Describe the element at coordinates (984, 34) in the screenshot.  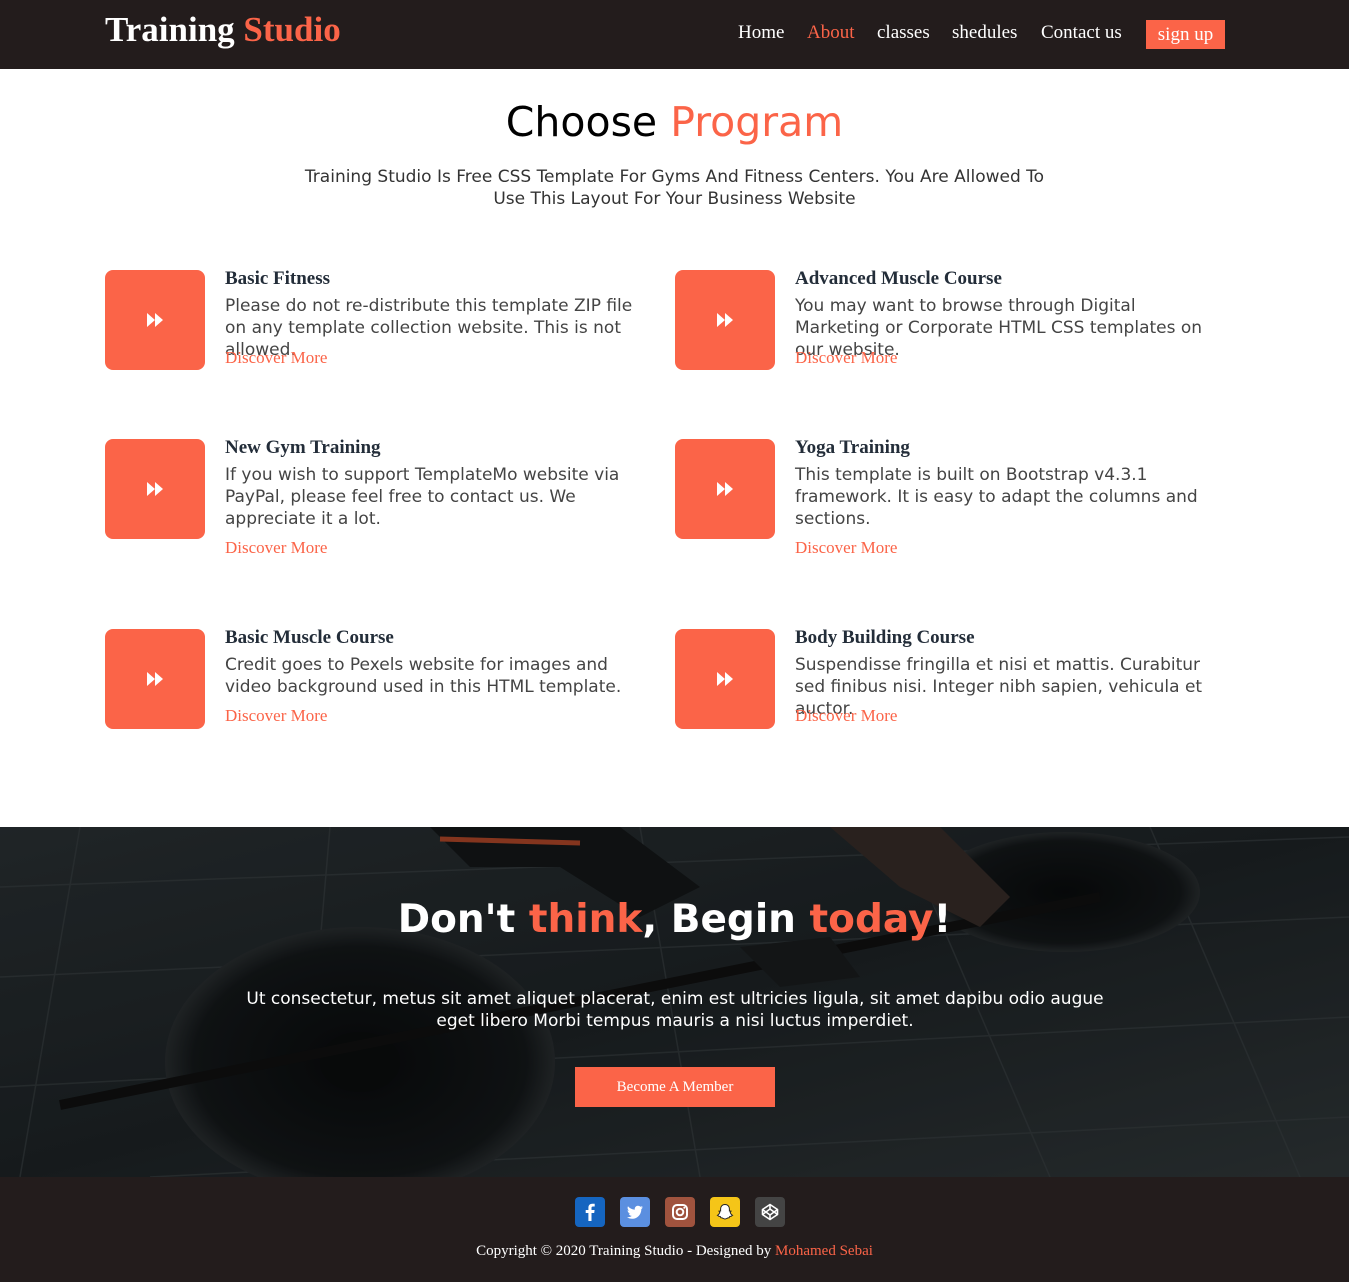
I see `nav-schedules: shedules` at that location.